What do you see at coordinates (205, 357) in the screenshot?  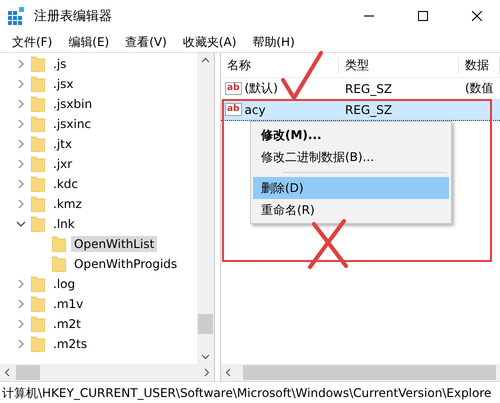 I see `scroll-down-icon` at bounding box center [205, 357].